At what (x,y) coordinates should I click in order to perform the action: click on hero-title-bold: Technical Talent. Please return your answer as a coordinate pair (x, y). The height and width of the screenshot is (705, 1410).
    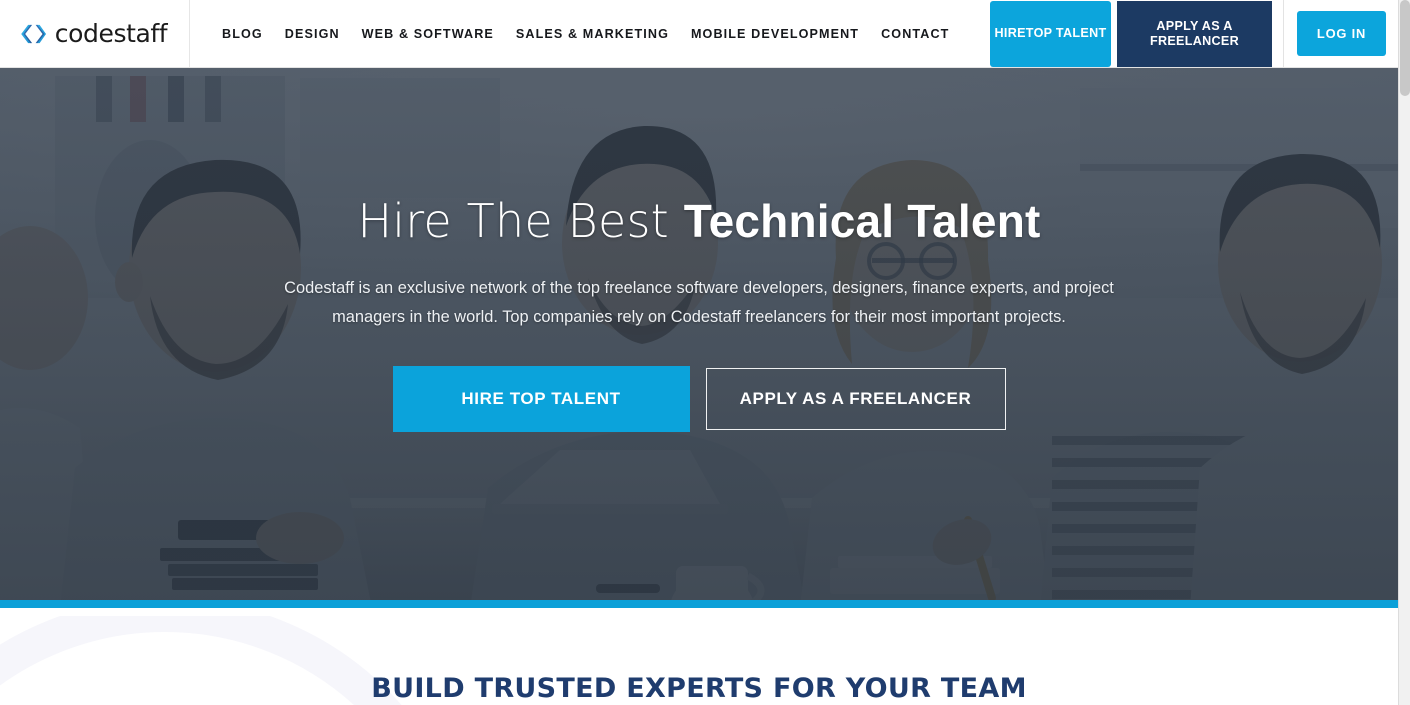
    Looking at the image, I should click on (862, 221).